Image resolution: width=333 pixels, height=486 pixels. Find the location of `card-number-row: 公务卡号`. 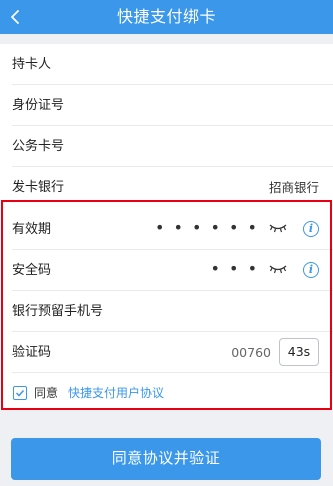

card-number-row: 公务卡号 is located at coordinates (166, 146).